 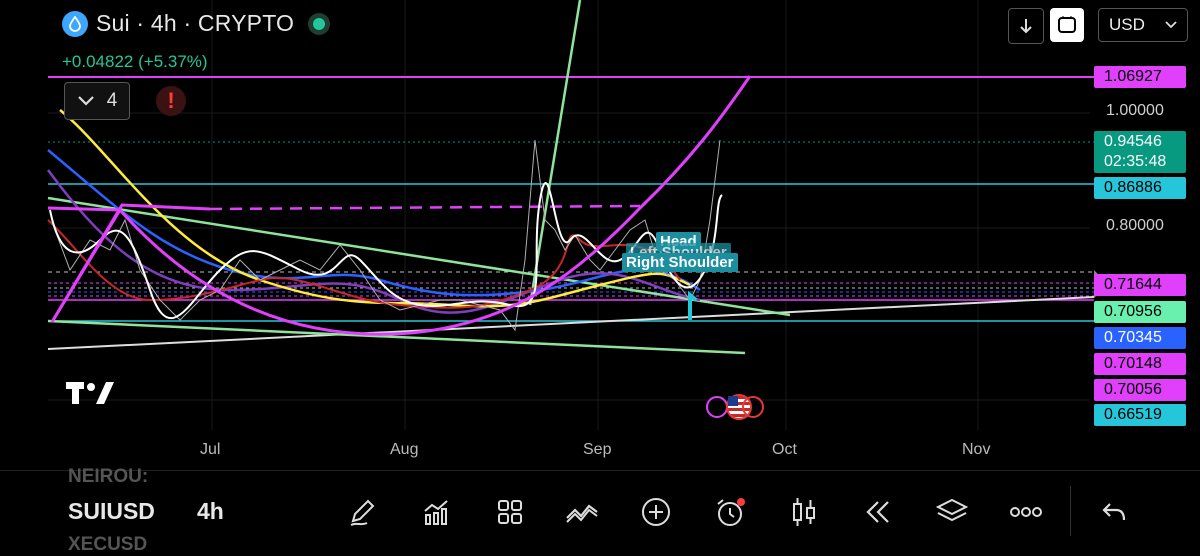 I want to click on layers-button, so click(x=952, y=512).